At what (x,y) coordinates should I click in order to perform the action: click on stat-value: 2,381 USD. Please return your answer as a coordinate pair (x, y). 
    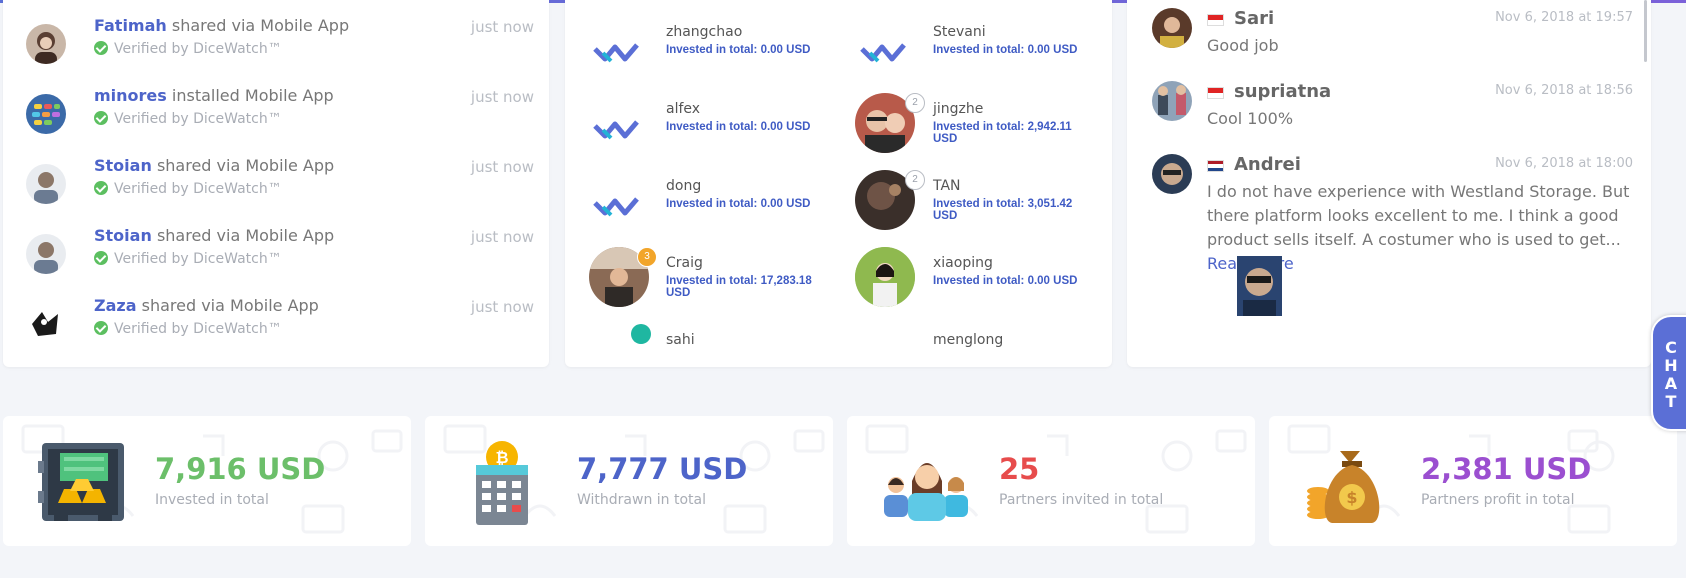
    Looking at the image, I should click on (1506, 469).